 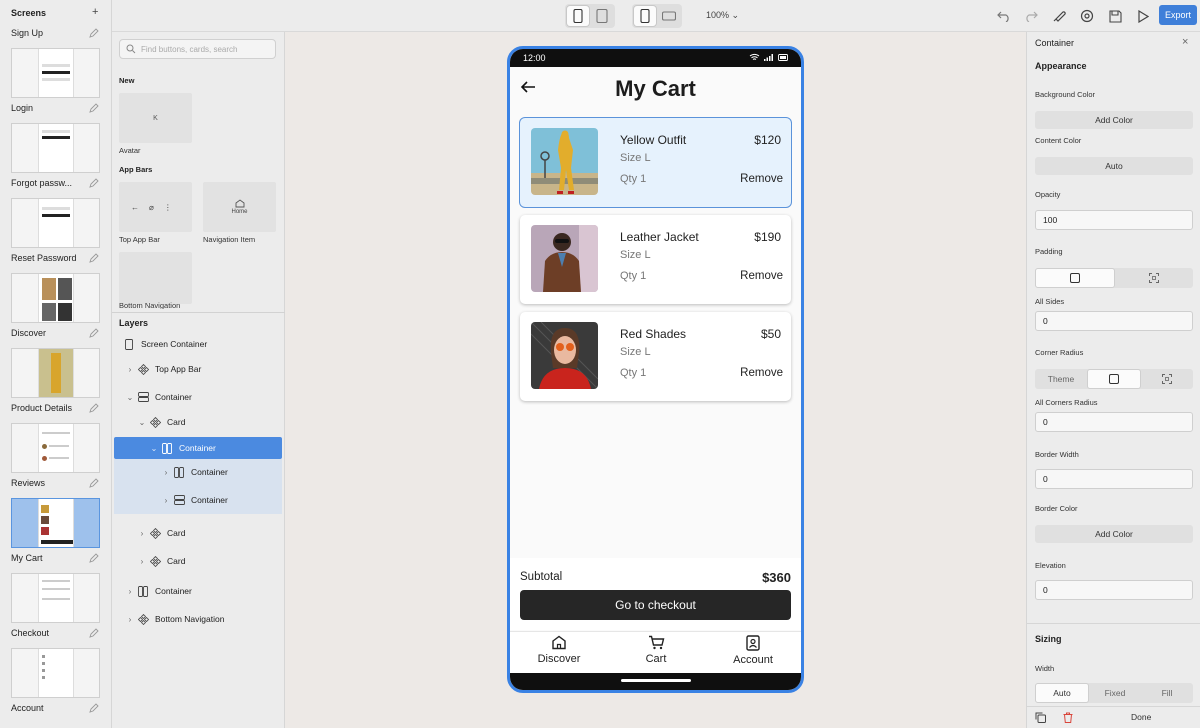 What do you see at coordinates (1004, 16) in the screenshot?
I see `undo-icon` at bounding box center [1004, 16].